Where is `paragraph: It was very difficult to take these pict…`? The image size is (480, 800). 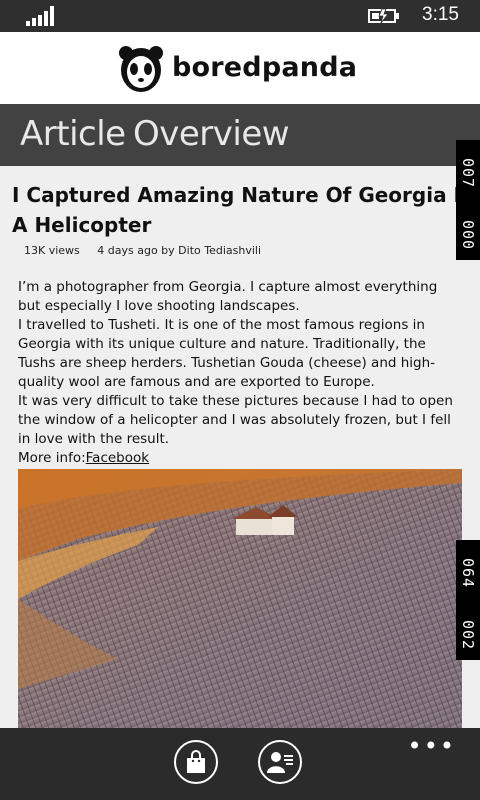
paragraph: It was very difficult to take these pict… is located at coordinates (235, 420).